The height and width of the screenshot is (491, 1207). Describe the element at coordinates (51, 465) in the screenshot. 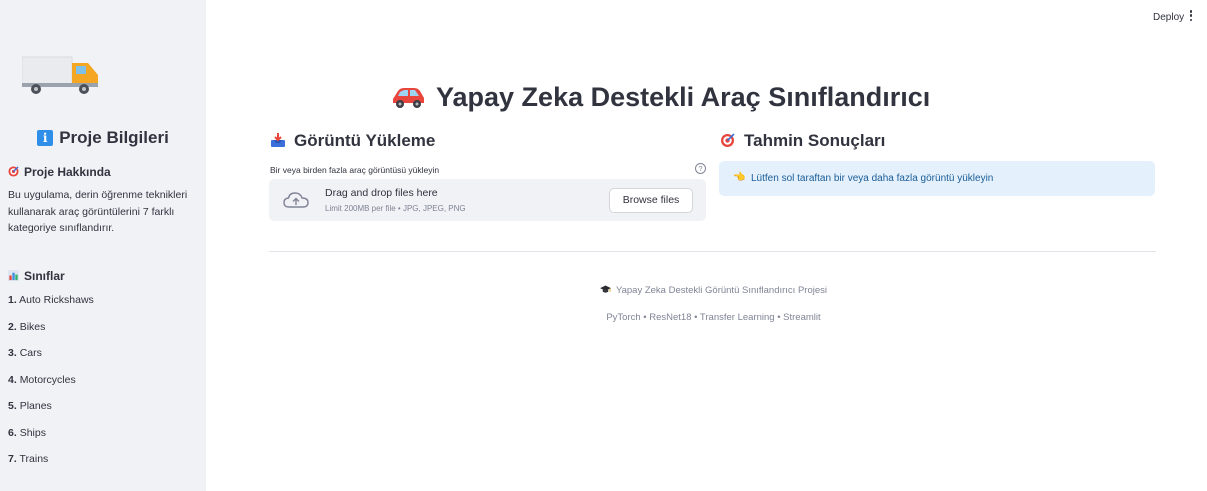

I see `list-item: 7. Trains` at that location.